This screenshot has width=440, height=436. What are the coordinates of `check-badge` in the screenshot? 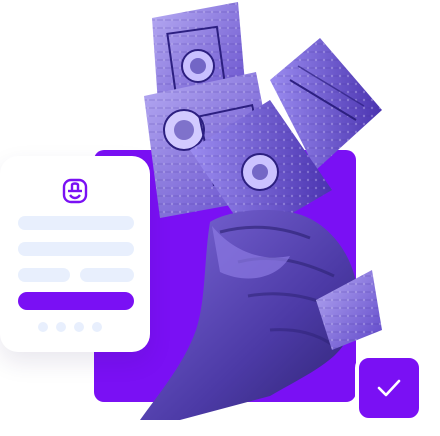 It's located at (389, 388).